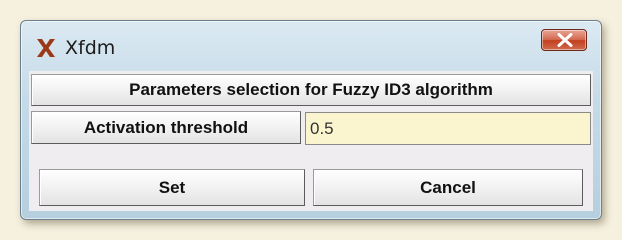 The width and height of the screenshot is (622, 240). Describe the element at coordinates (172, 187) in the screenshot. I see `set-button: Set` at that location.